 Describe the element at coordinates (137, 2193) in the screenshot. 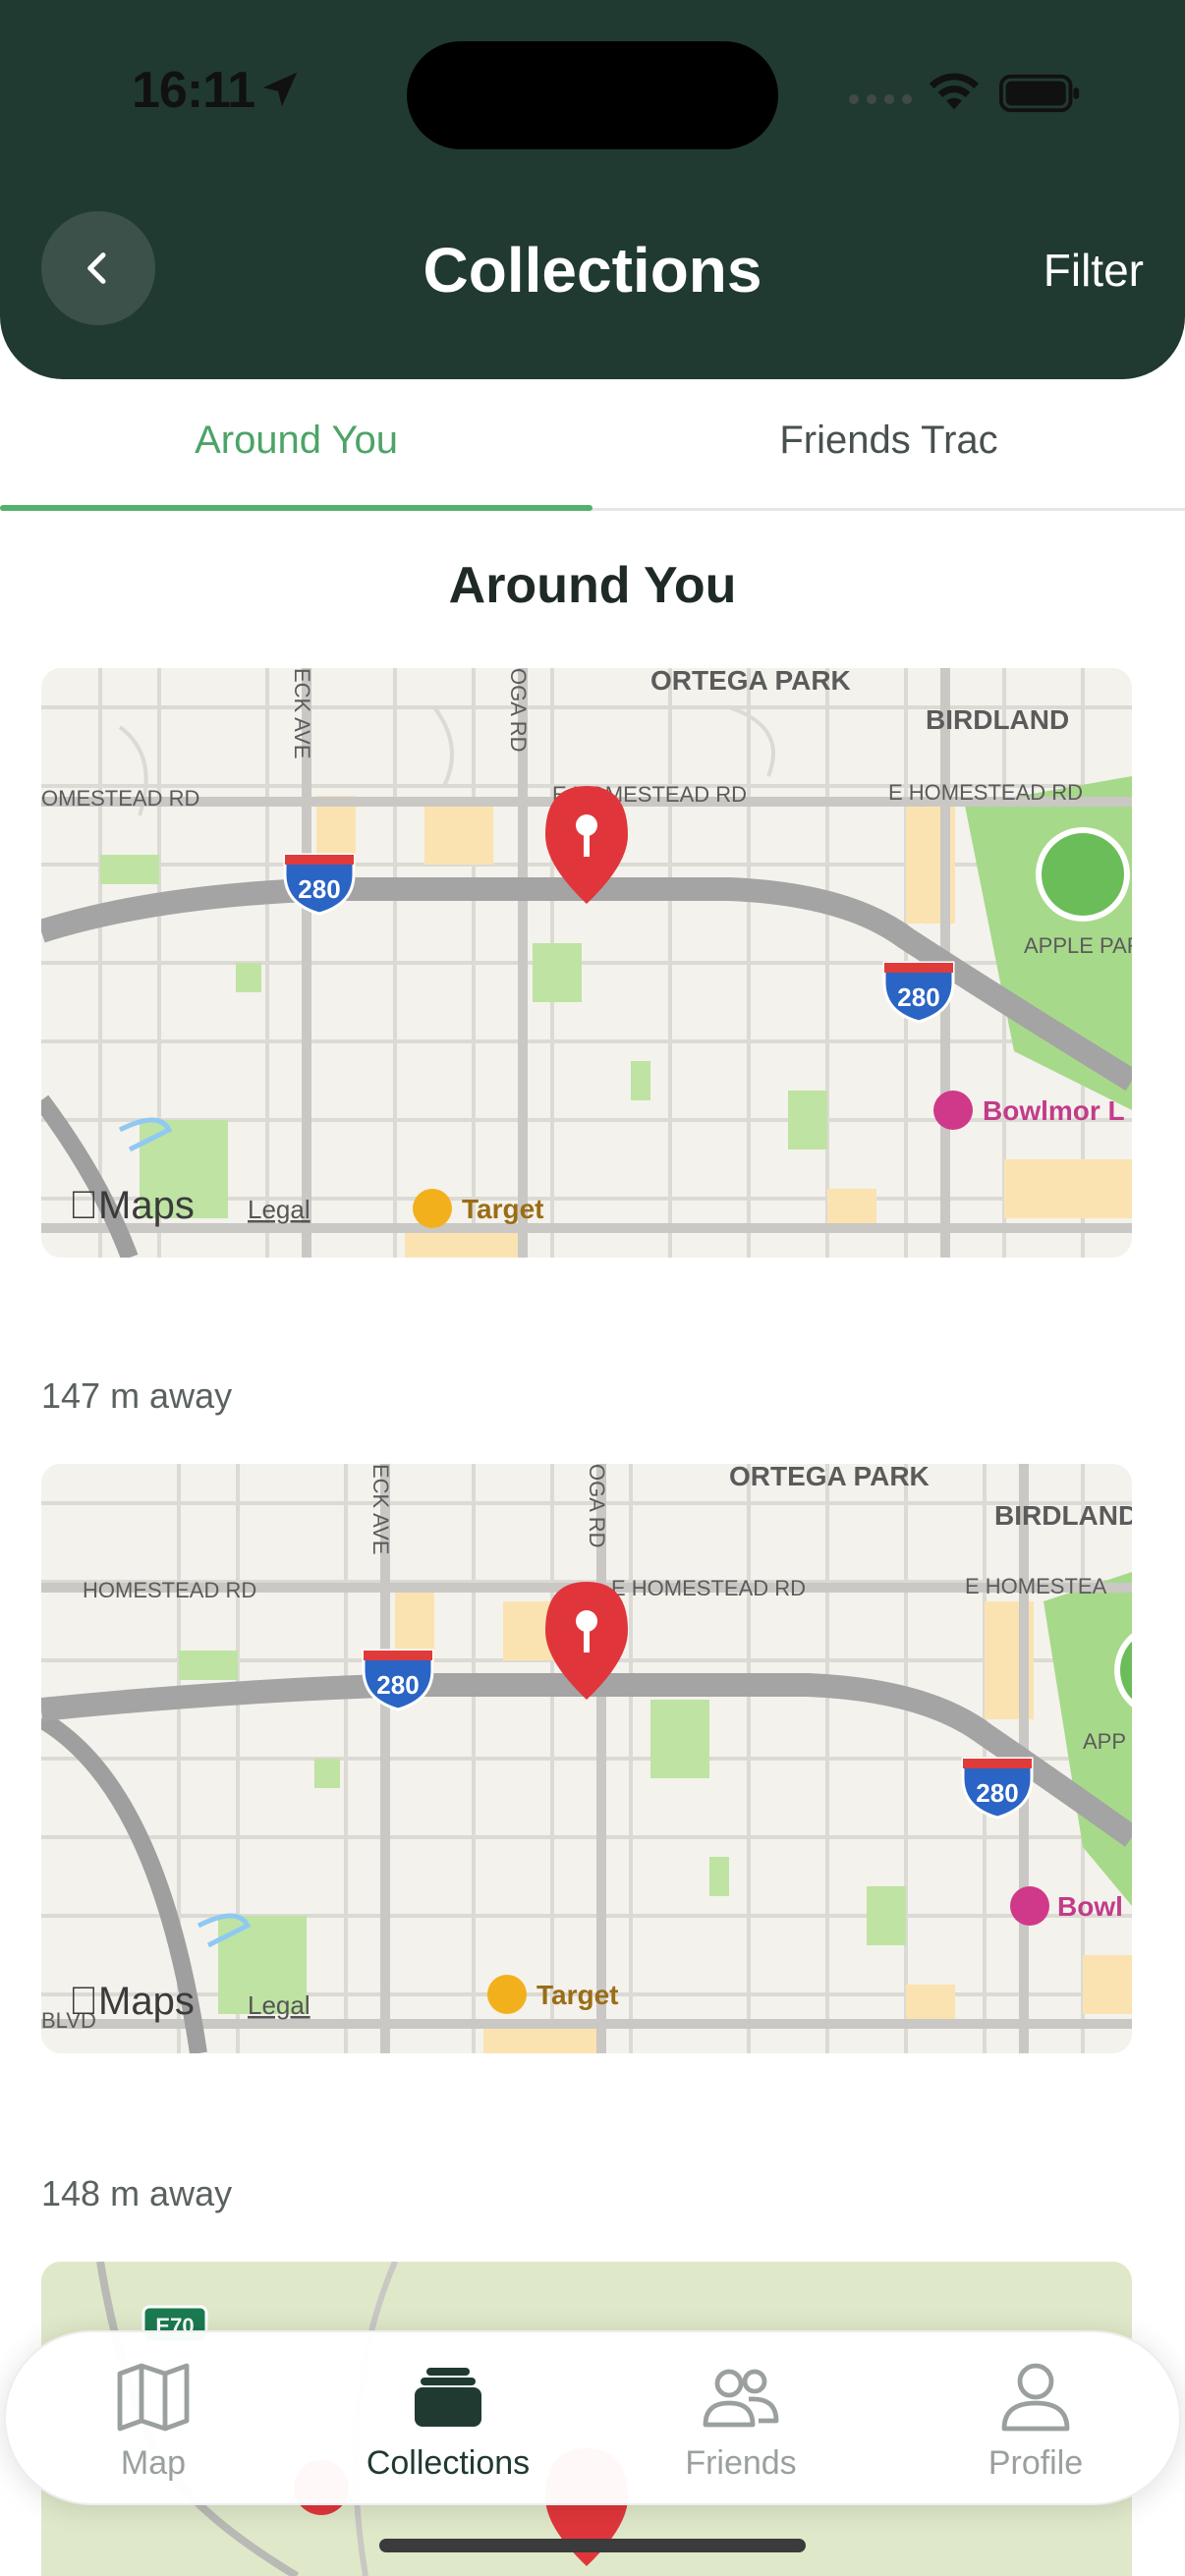

I see `distance-label: 148 m away` at that location.